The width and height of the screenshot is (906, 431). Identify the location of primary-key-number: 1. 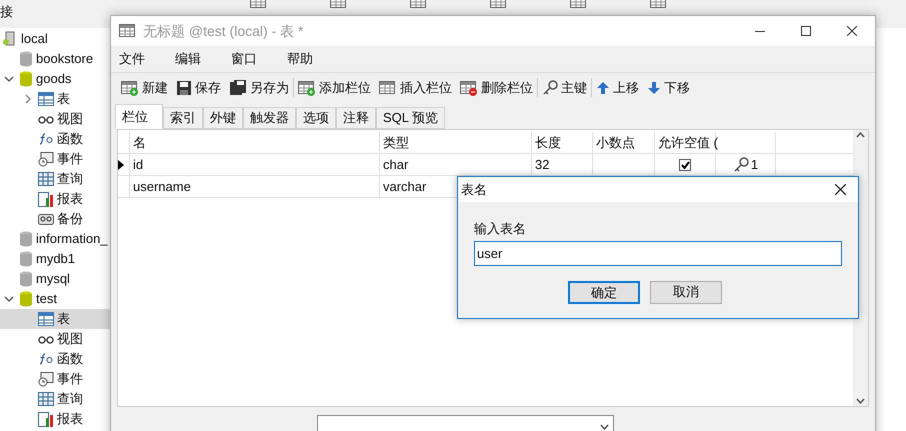
(754, 165).